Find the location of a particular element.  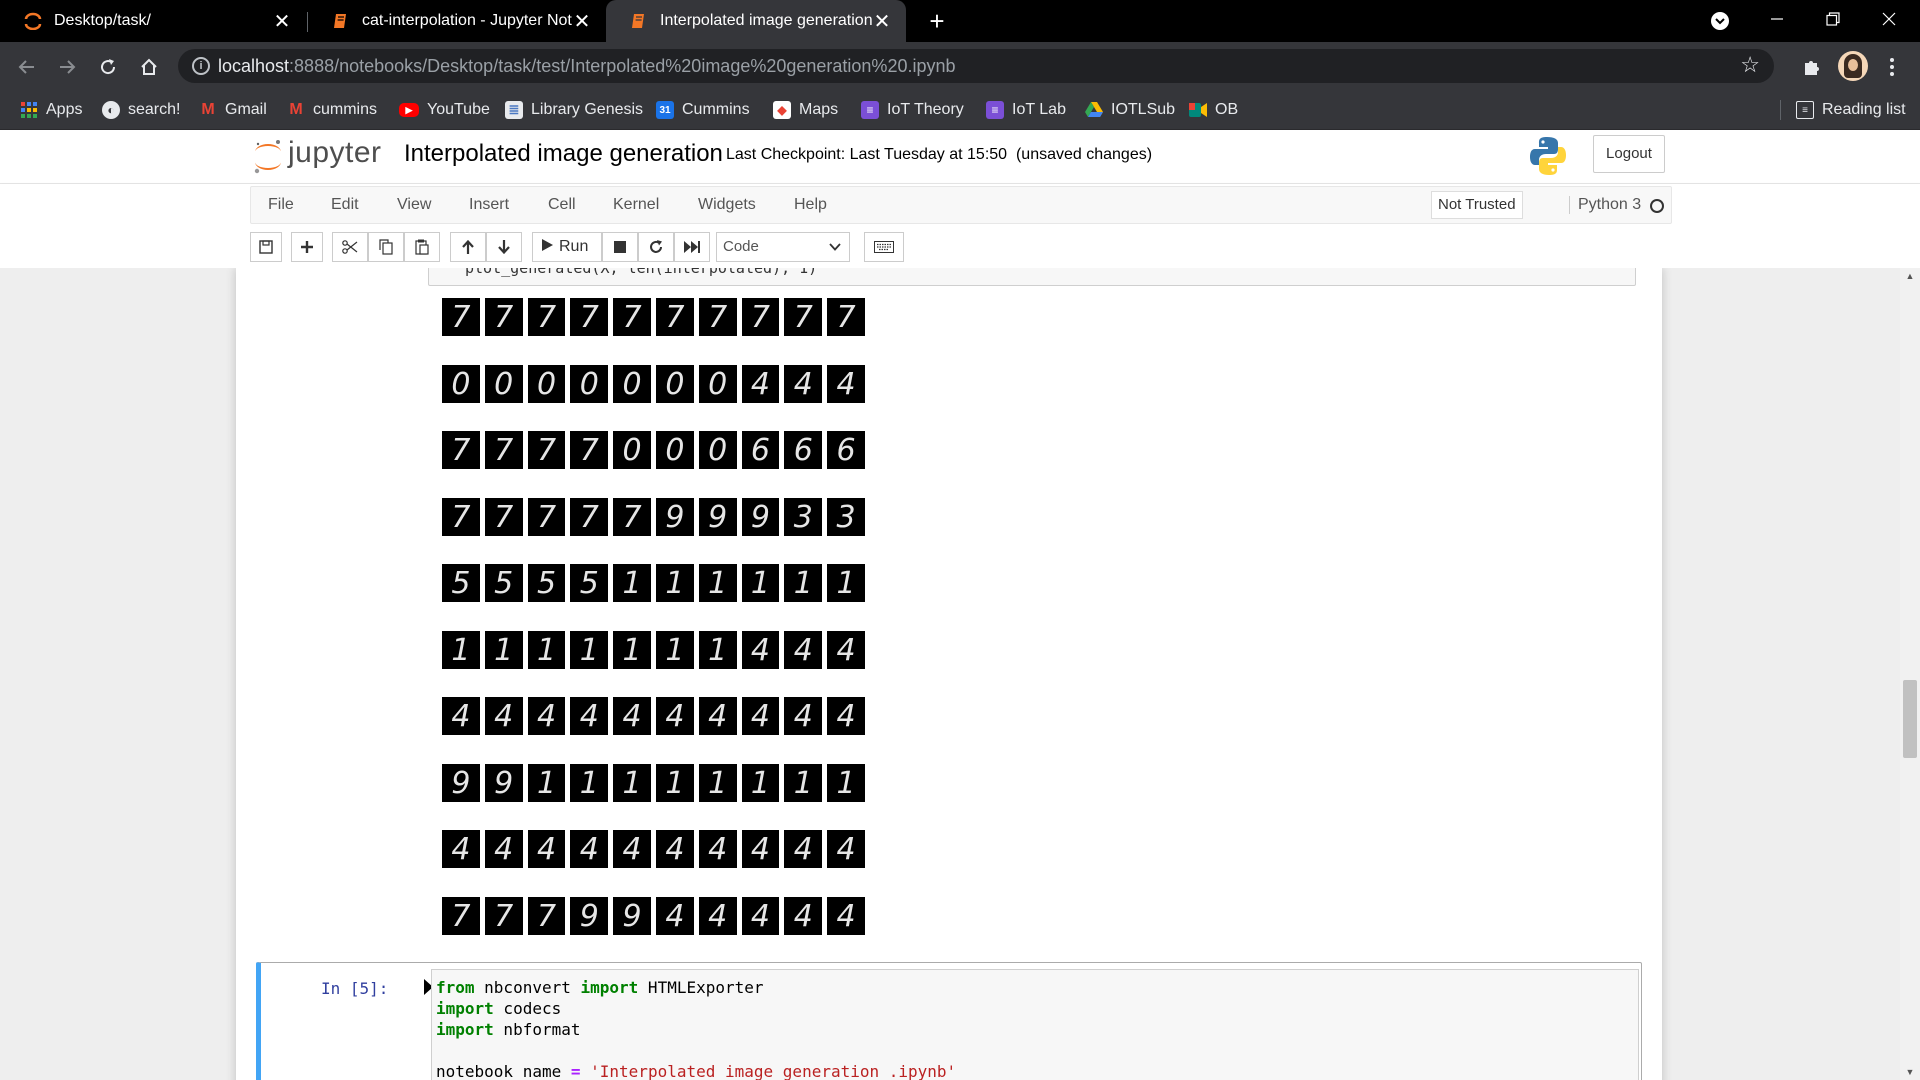

code-token: 'Interpolated image generation .ipynb' is located at coordinates (773, 1071).